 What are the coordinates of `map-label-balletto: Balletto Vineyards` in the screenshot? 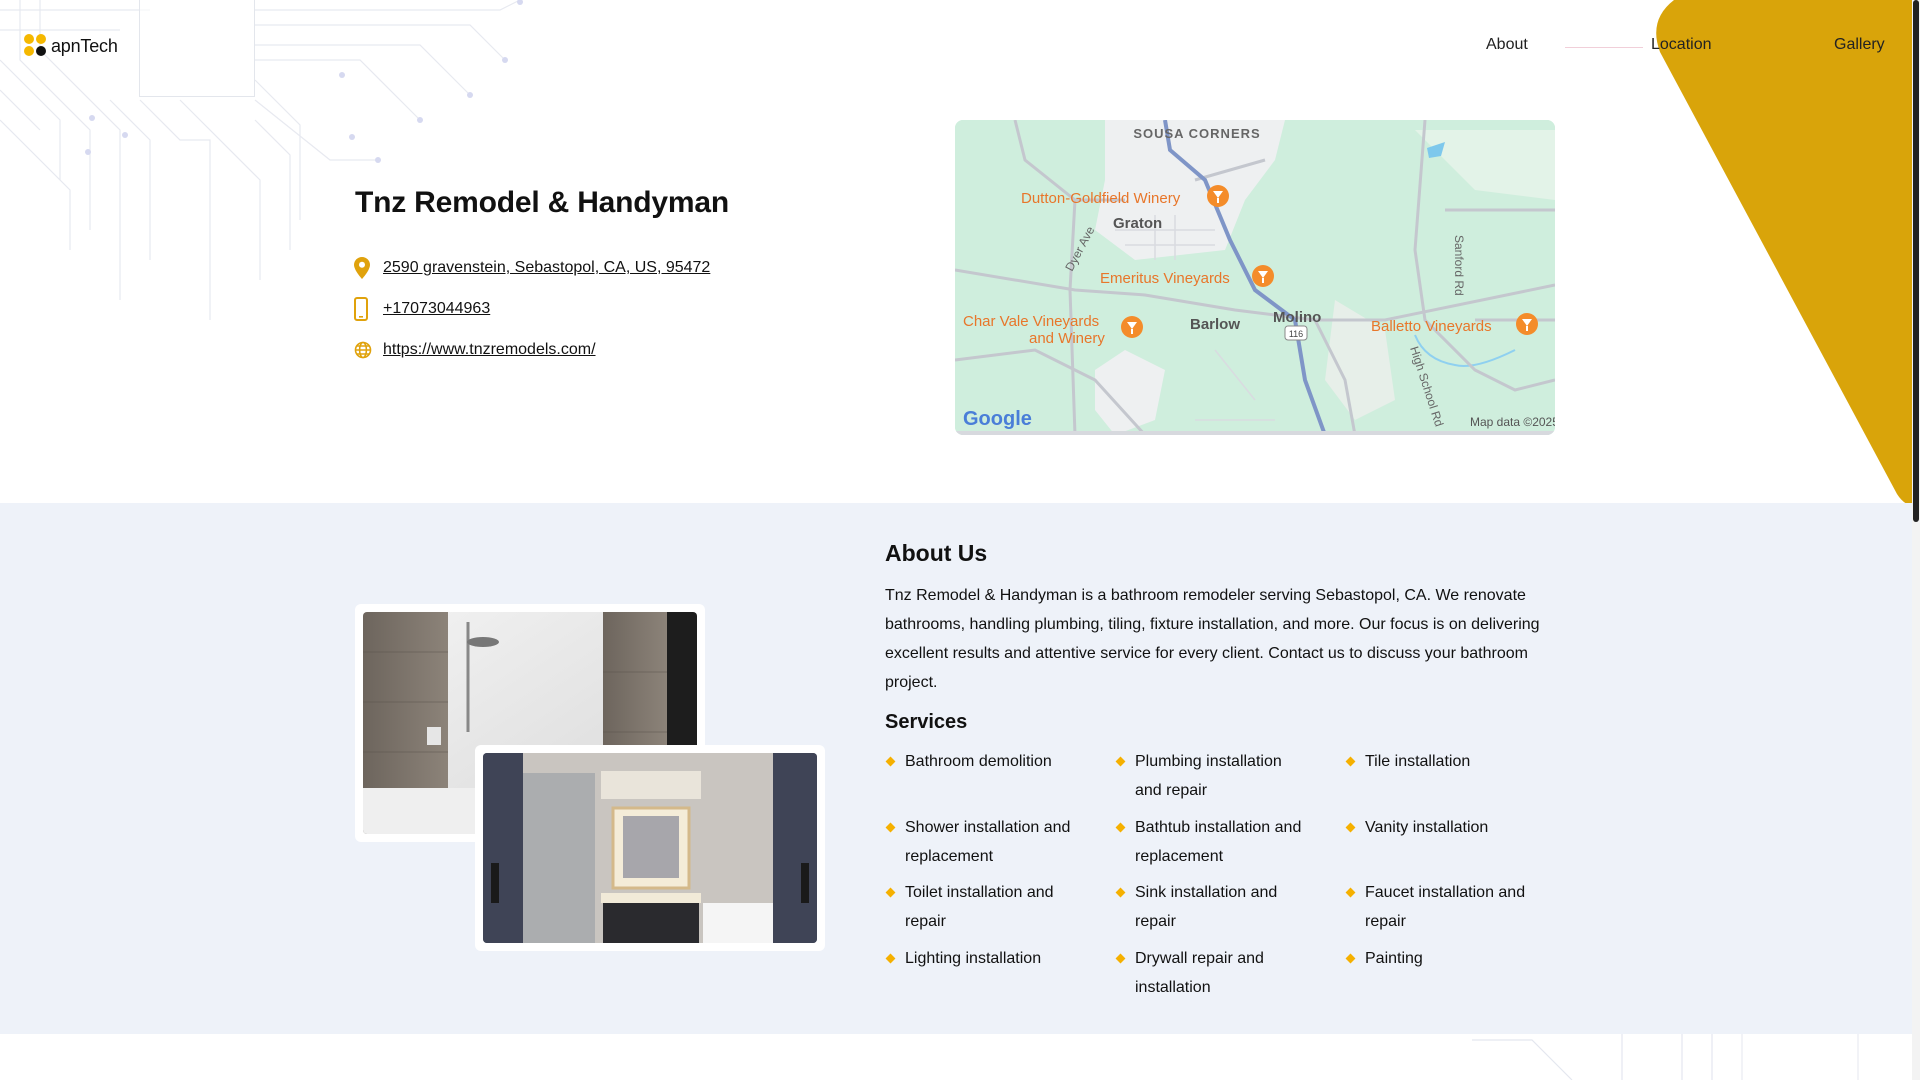 It's located at (1431, 326).